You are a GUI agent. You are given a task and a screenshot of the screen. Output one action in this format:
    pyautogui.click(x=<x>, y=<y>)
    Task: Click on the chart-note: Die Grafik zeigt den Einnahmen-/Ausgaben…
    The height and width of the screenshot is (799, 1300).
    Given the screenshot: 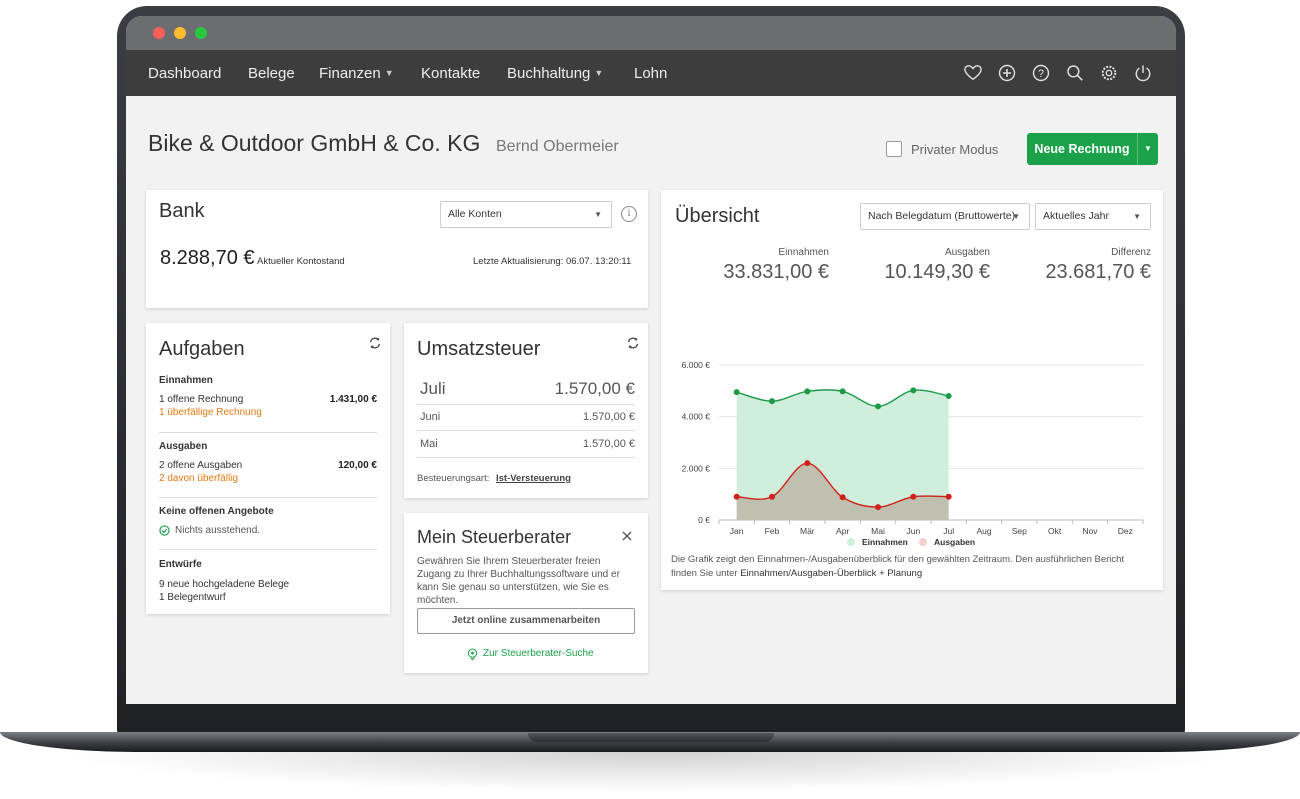 What is the action you would take?
    pyautogui.click(x=911, y=566)
    